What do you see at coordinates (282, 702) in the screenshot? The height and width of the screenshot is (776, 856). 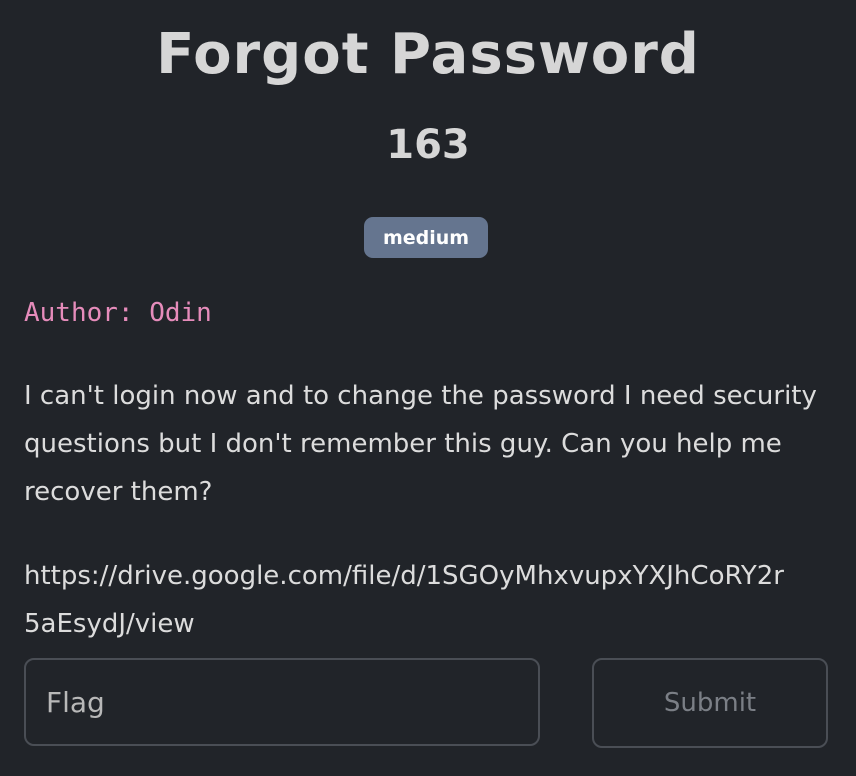 I see `flag-input` at bounding box center [282, 702].